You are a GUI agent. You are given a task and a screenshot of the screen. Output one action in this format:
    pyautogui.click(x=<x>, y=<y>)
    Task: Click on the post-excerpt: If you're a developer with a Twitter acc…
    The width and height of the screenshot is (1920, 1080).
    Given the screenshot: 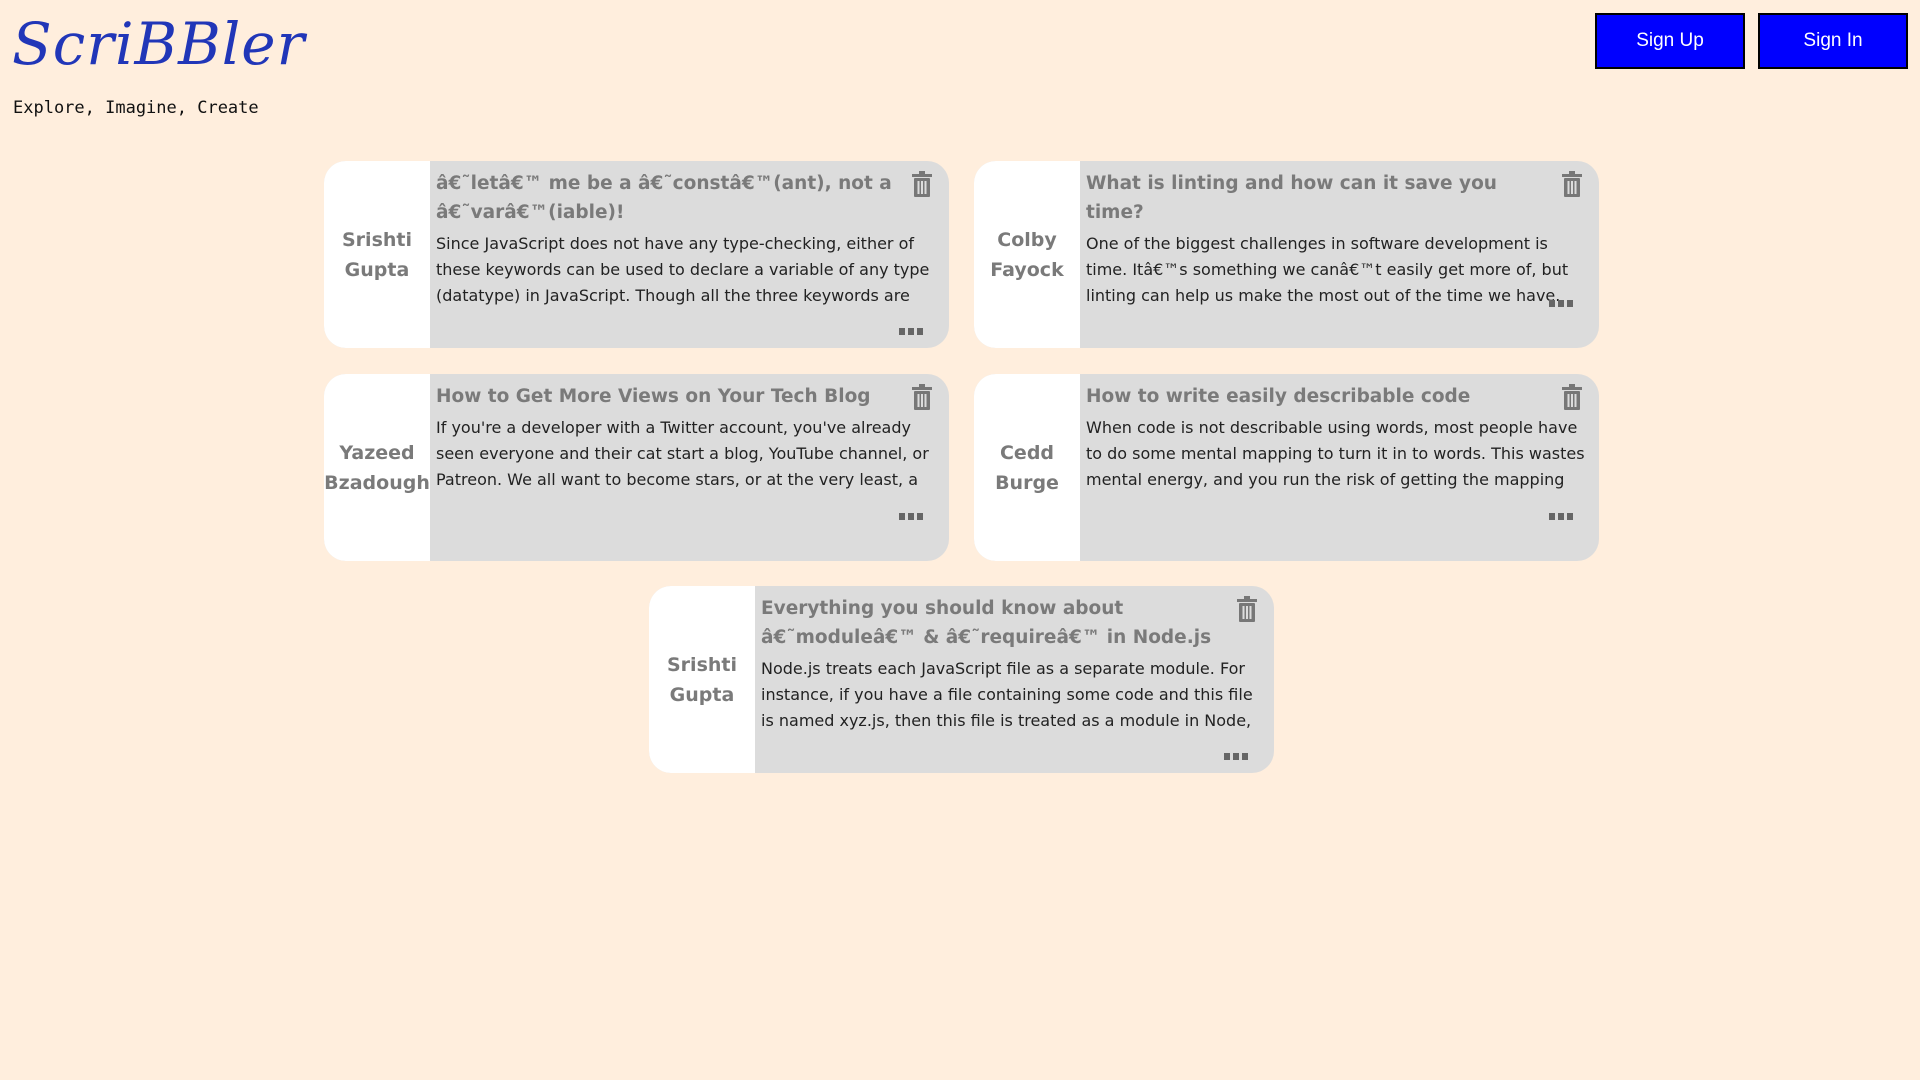 What is the action you would take?
    pyautogui.click(x=682, y=453)
    